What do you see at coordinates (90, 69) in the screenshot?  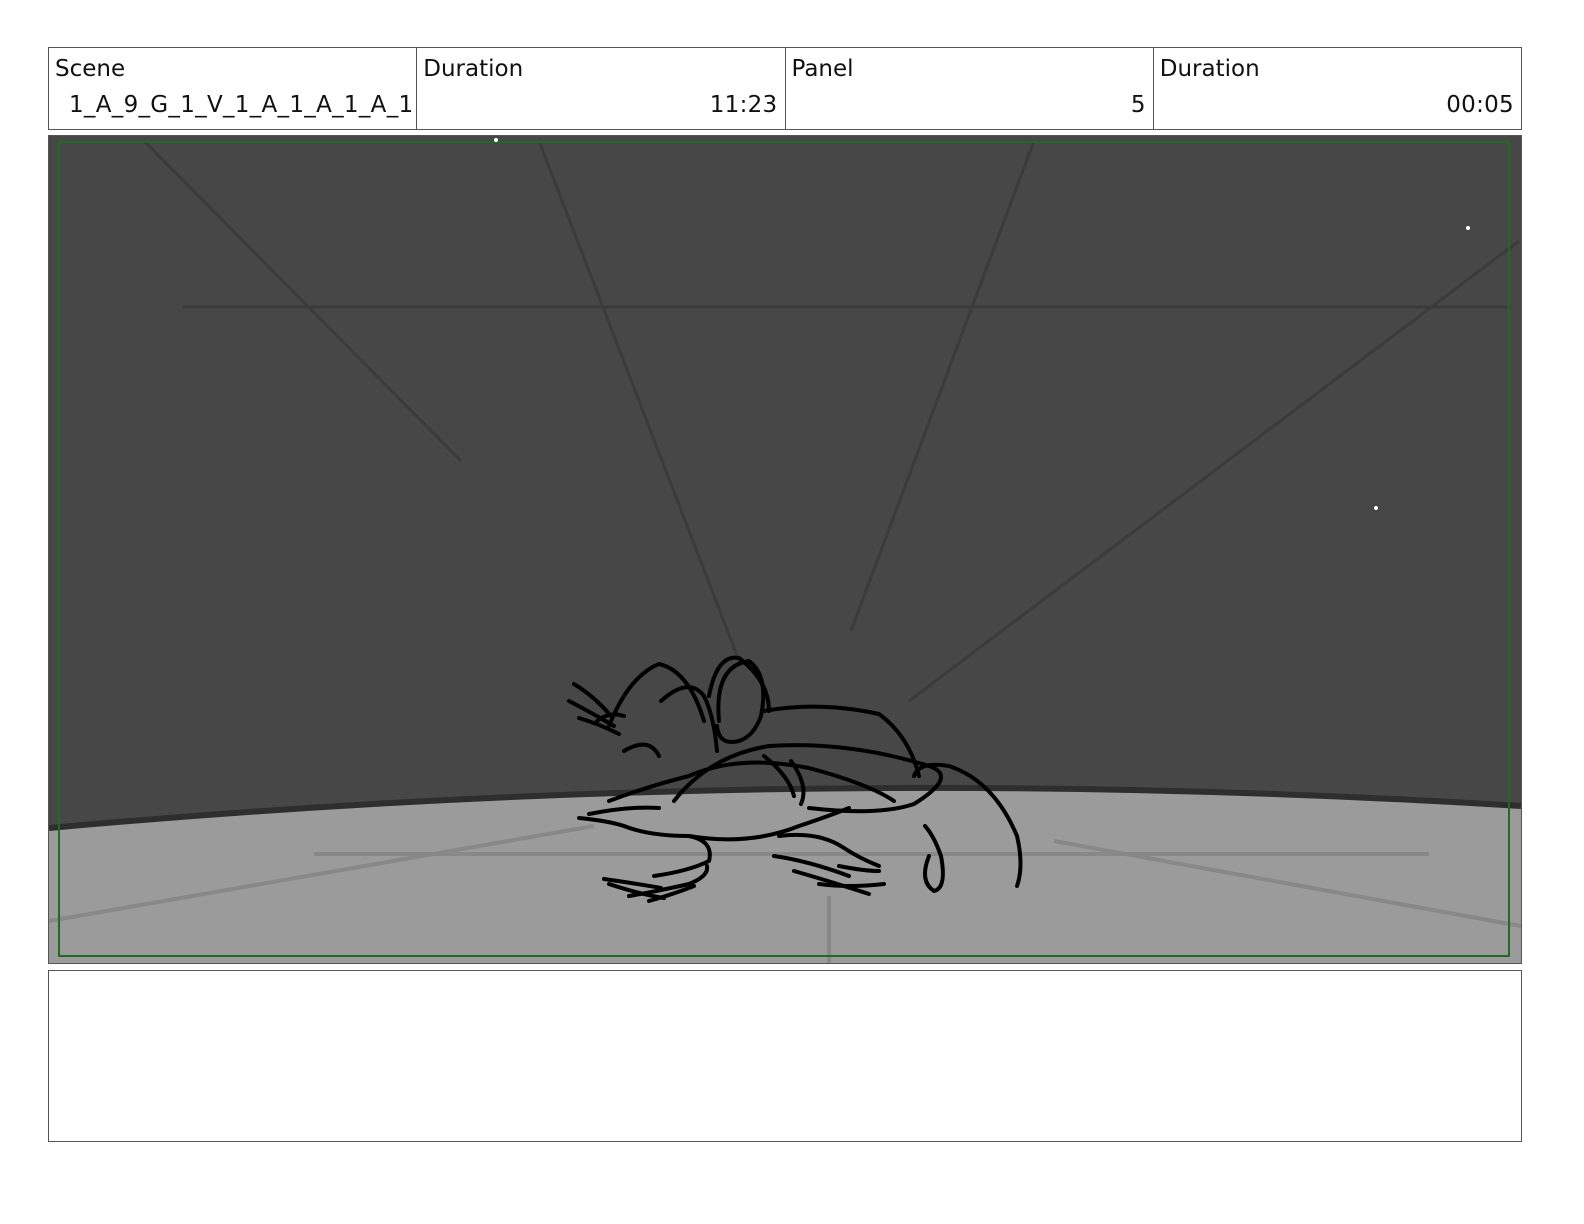 I see `scene-label: Scene` at bounding box center [90, 69].